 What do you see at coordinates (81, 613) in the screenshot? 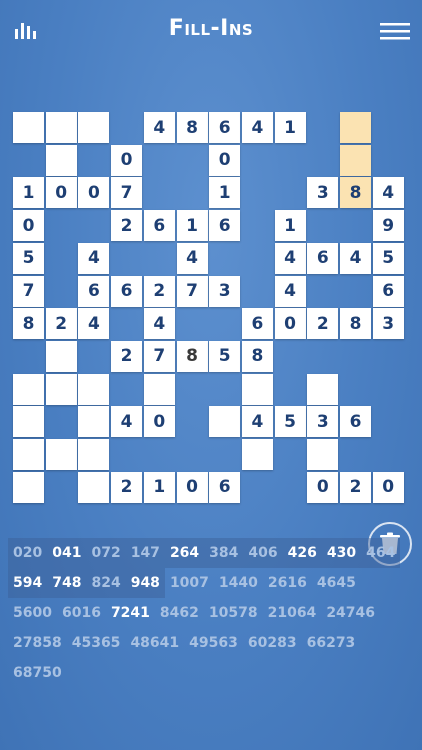
I see `word-item: 6016` at bounding box center [81, 613].